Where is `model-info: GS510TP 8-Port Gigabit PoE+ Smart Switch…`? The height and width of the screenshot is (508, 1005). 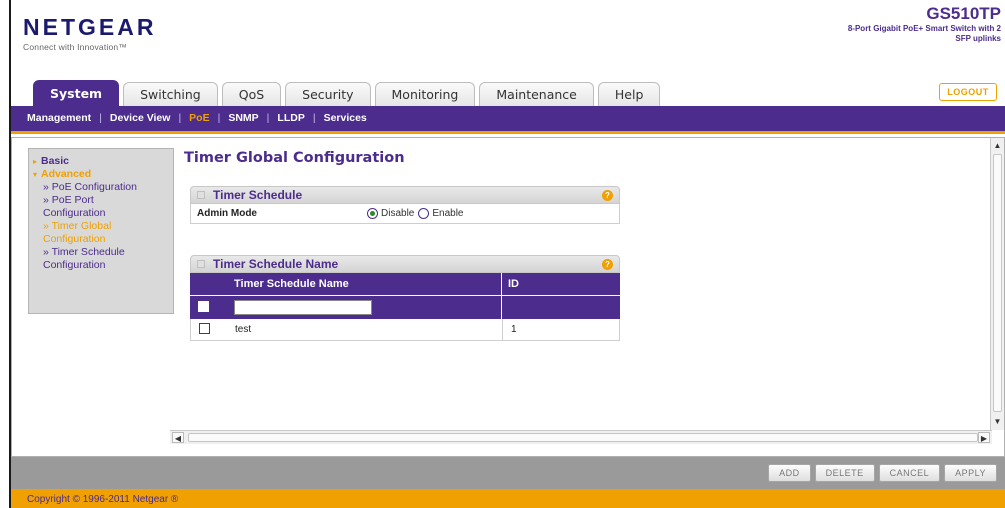 model-info: GS510TP 8-Port Gigabit PoE+ Smart Switch… is located at coordinates (921, 24).